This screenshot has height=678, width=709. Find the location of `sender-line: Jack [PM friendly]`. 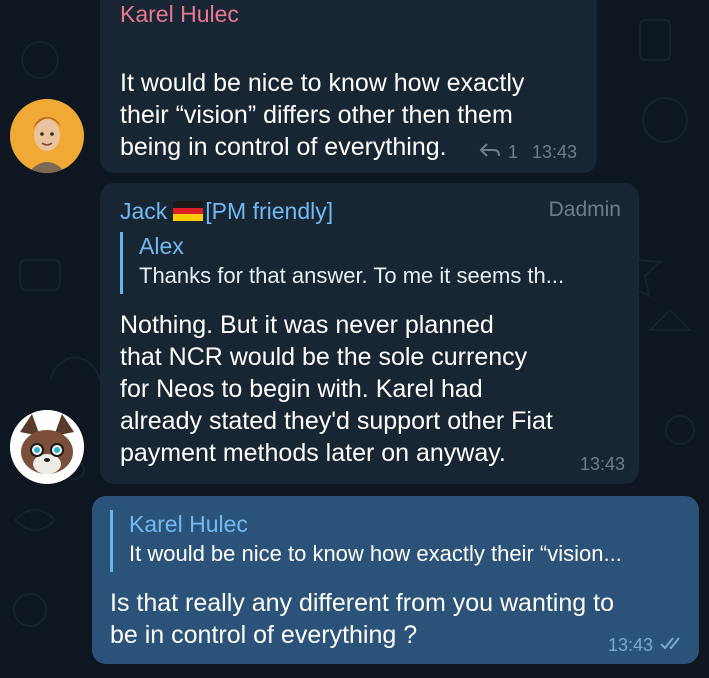

sender-line: Jack [PM friendly] is located at coordinates (226, 211).